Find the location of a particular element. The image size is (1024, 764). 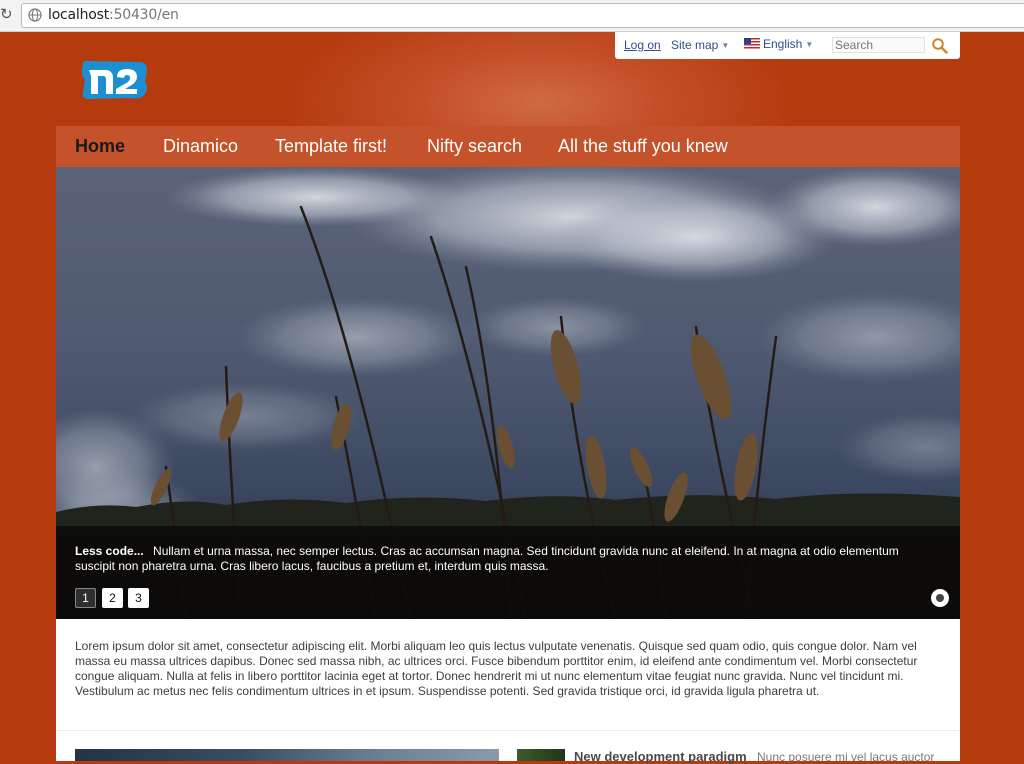

nav-item-template-first: Template first! is located at coordinates (331, 146).